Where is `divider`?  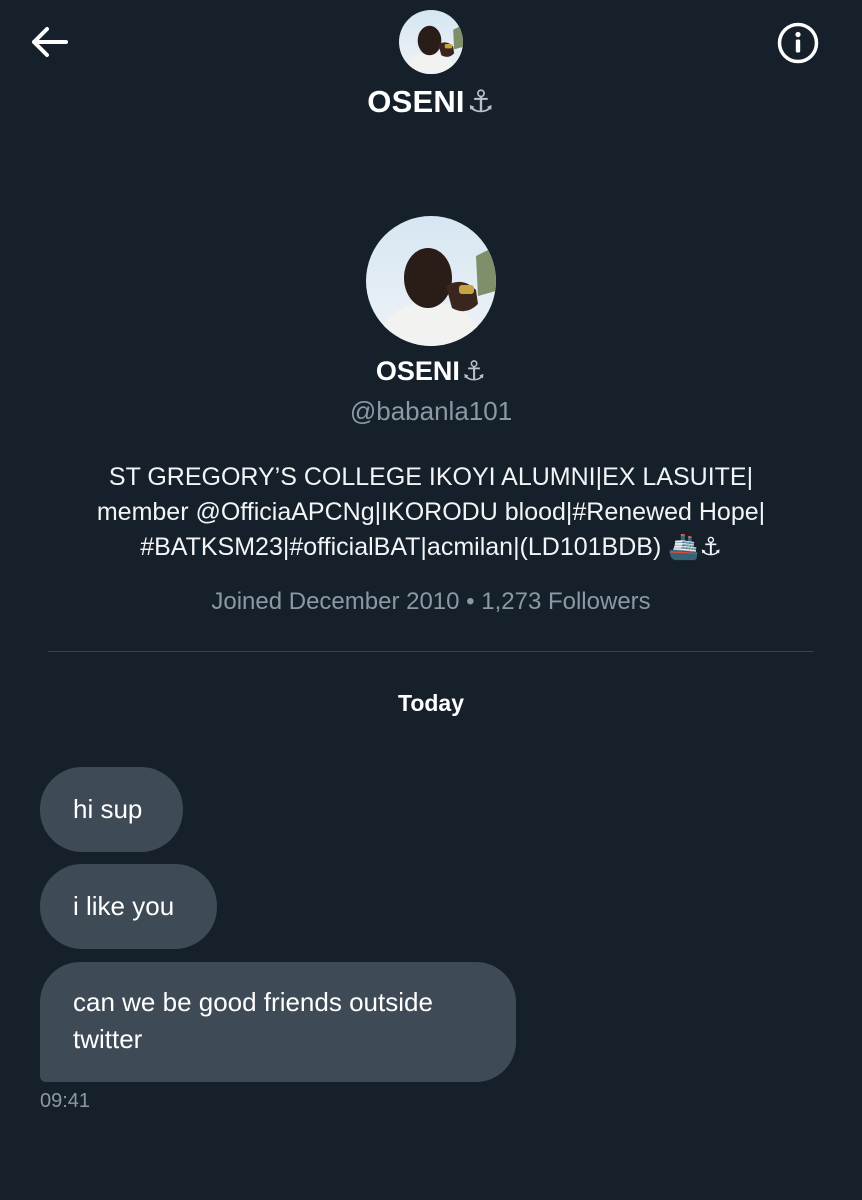
divider is located at coordinates (431, 651).